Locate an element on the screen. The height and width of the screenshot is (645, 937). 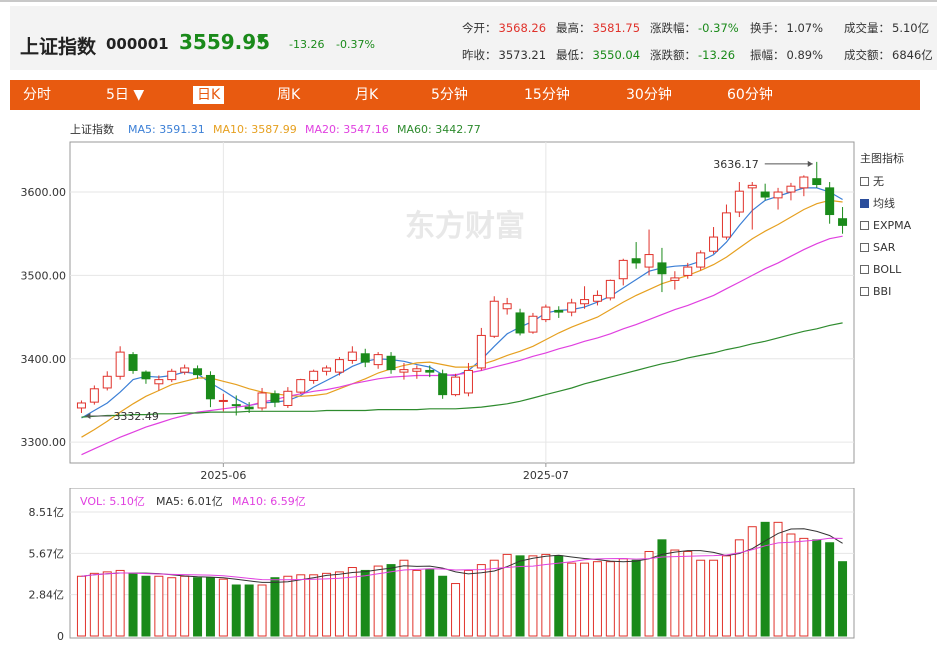
kline-x-tick-label: 2025-06 is located at coordinates (223, 475).